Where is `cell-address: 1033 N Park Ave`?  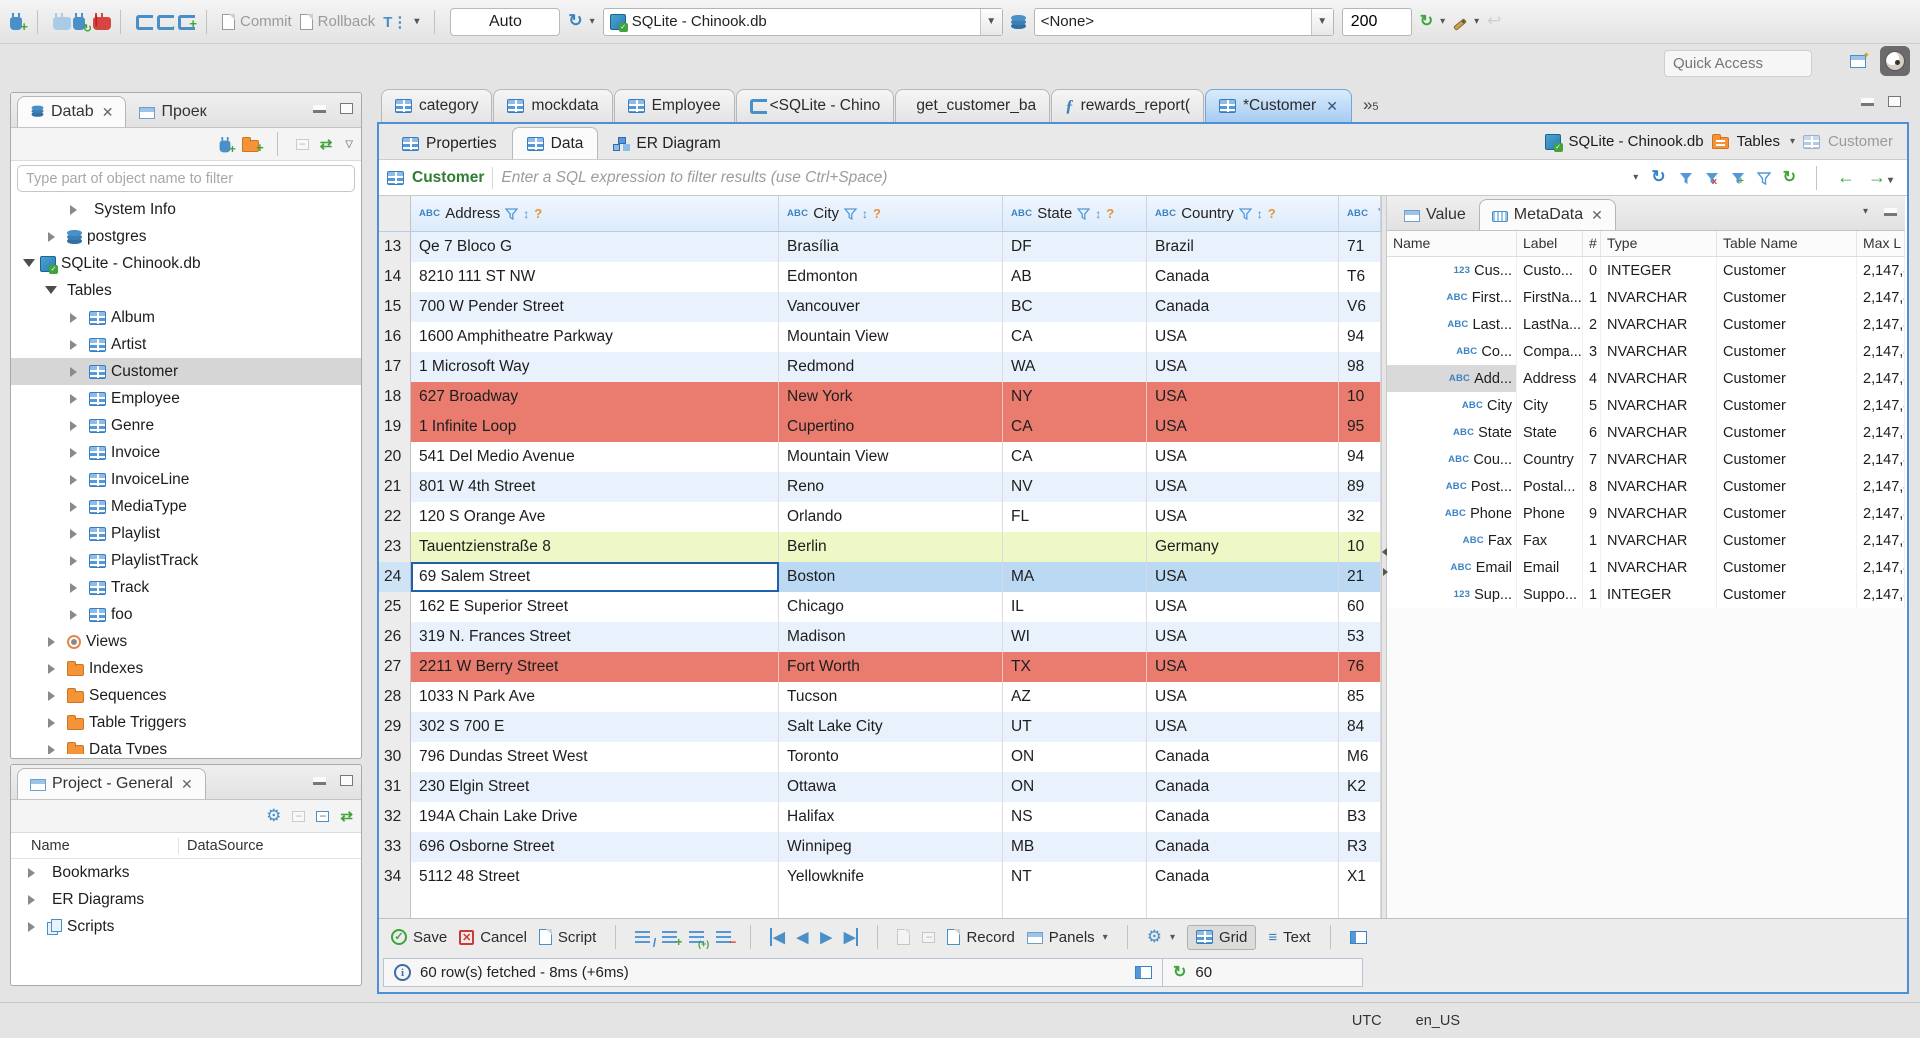 cell-address: 1033 N Park Ave is located at coordinates (595, 697).